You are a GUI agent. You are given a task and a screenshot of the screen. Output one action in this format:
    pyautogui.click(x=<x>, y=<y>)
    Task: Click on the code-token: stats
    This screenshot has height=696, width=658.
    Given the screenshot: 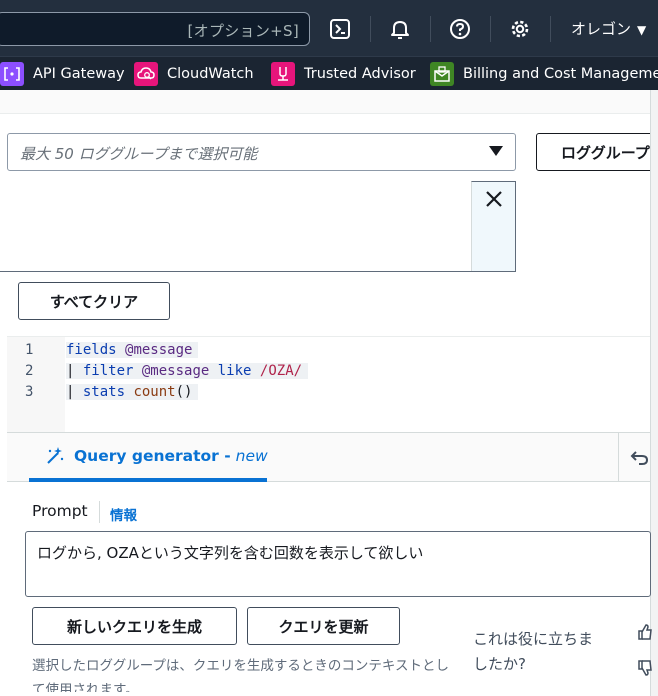 What is the action you would take?
    pyautogui.click(x=104, y=392)
    